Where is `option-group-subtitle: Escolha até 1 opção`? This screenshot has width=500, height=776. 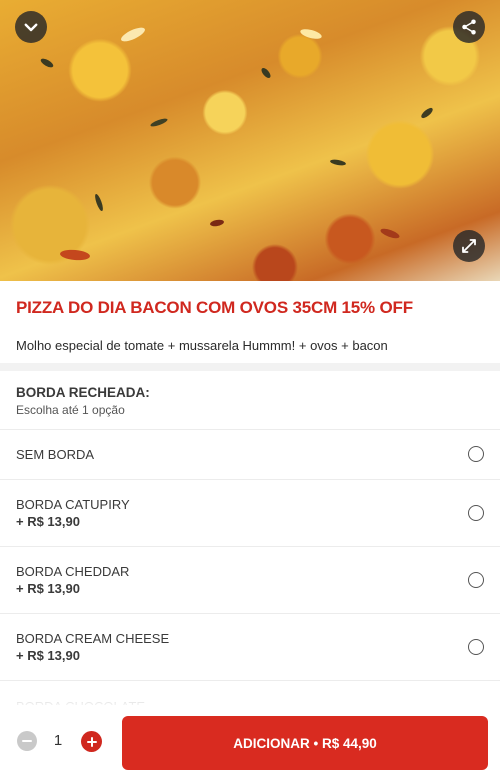 option-group-subtitle: Escolha até 1 opção is located at coordinates (70, 410).